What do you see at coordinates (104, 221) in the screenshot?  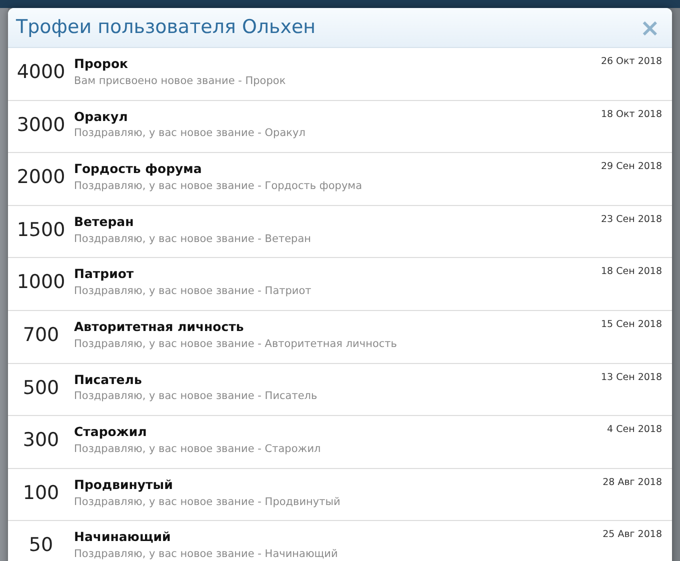 I see `trophy-name: Ветеран` at bounding box center [104, 221].